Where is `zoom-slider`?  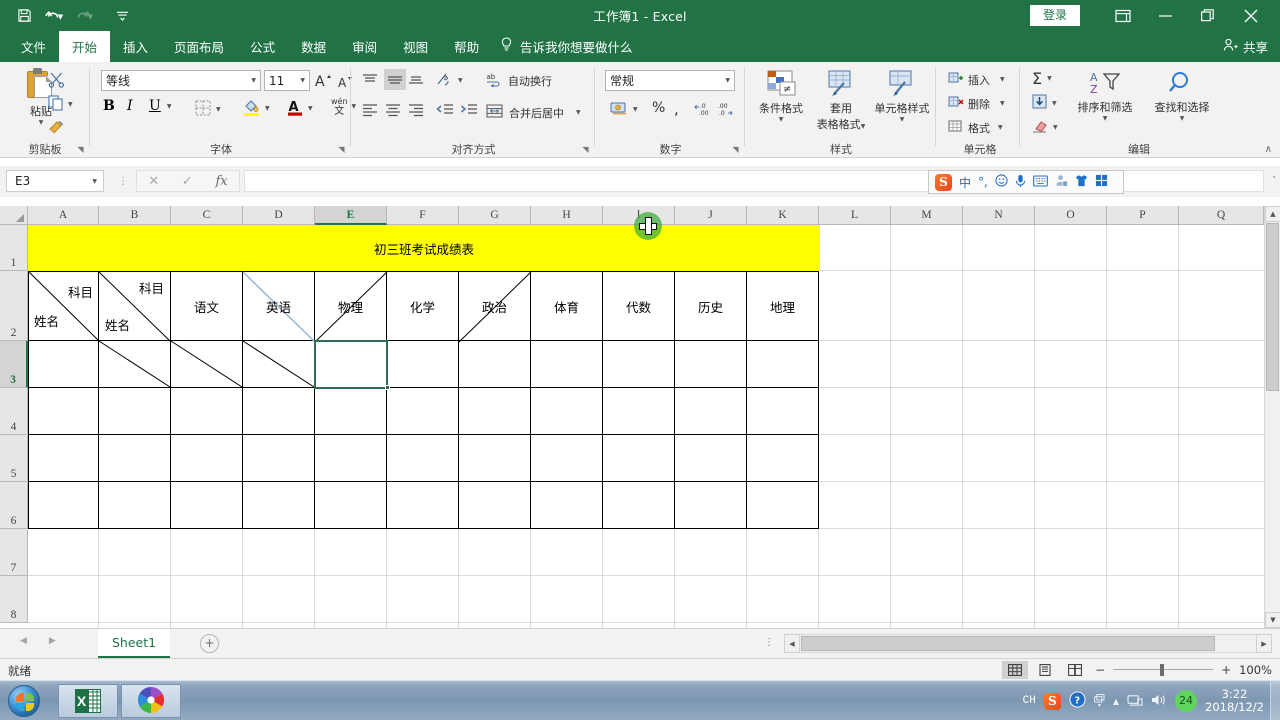
zoom-slider is located at coordinates (1163, 670).